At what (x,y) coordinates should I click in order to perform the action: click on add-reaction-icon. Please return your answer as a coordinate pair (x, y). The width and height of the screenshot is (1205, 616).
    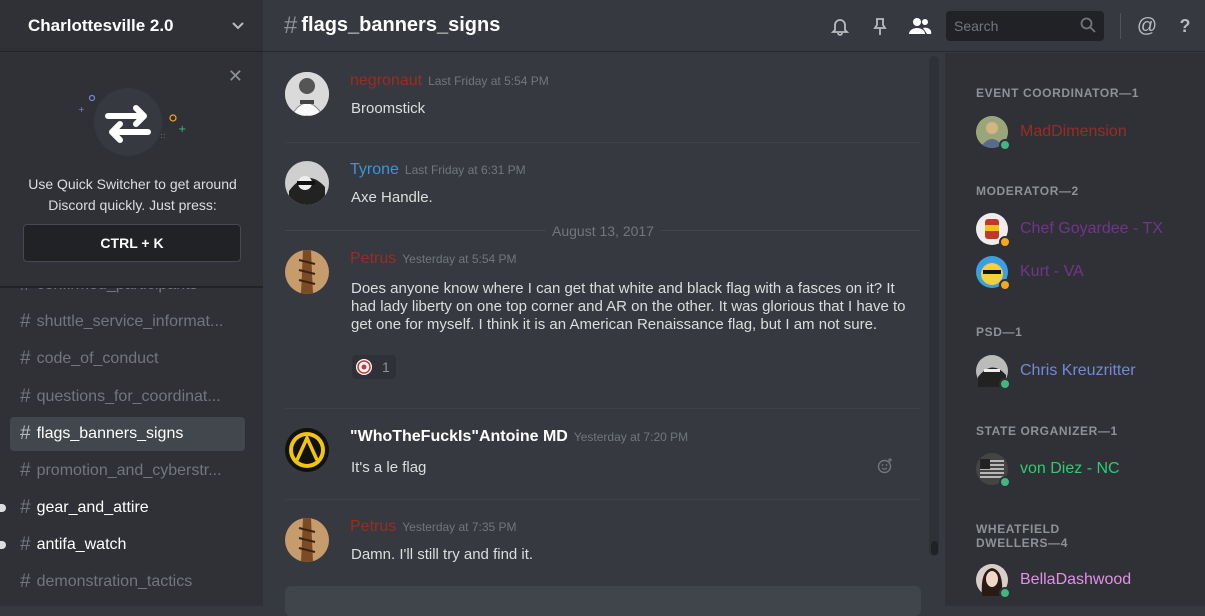
    Looking at the image, I should click on (885, 468).